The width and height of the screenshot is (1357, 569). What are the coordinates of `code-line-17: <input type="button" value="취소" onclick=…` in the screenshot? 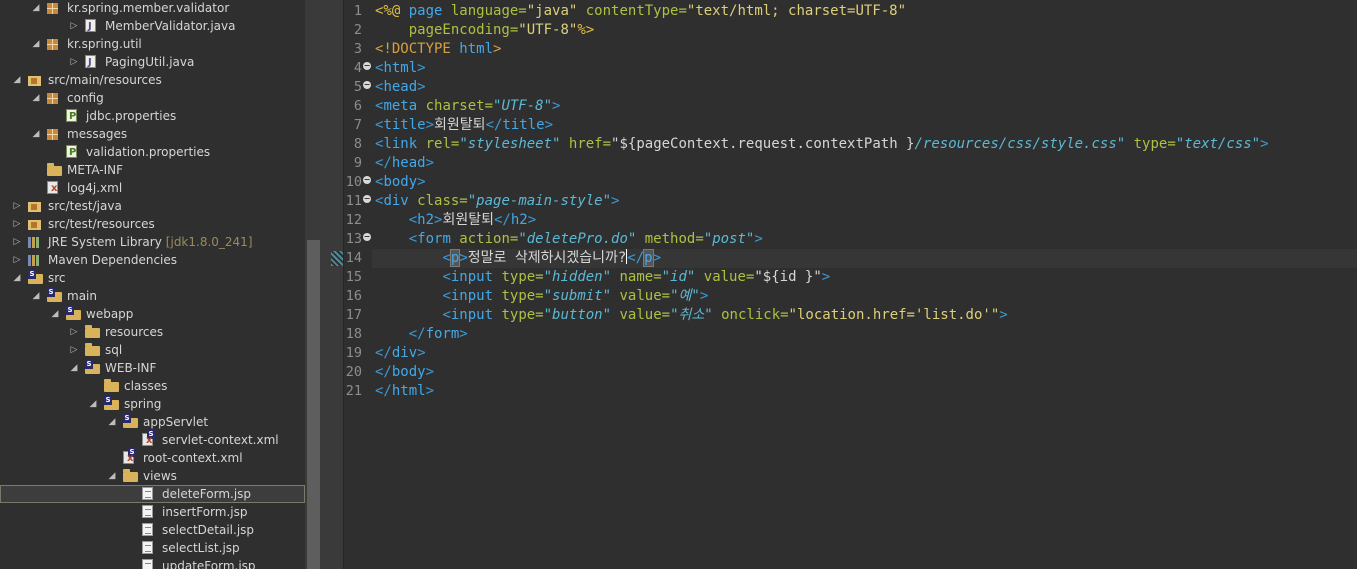 It's located at (691, 315).